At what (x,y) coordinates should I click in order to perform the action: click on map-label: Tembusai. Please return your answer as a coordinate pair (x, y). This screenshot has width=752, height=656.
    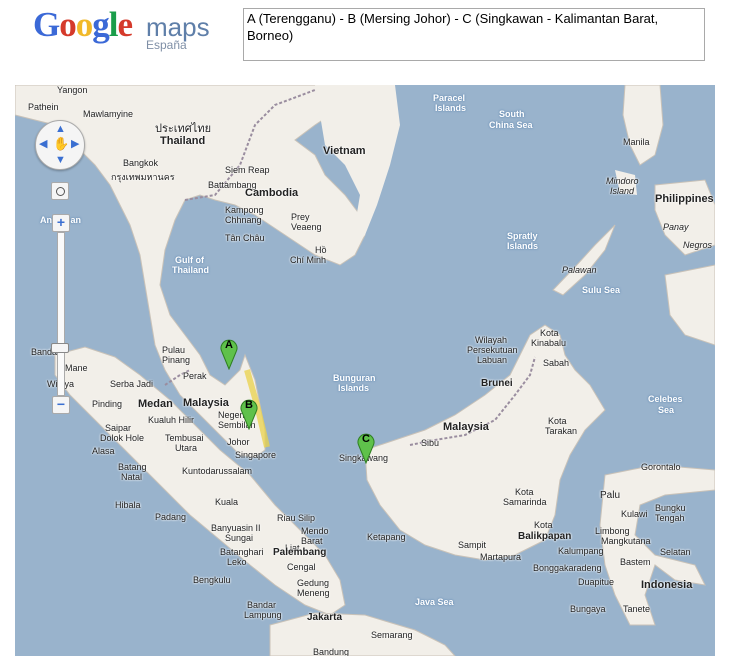
    Looking at the image, I should click on (184, 438).